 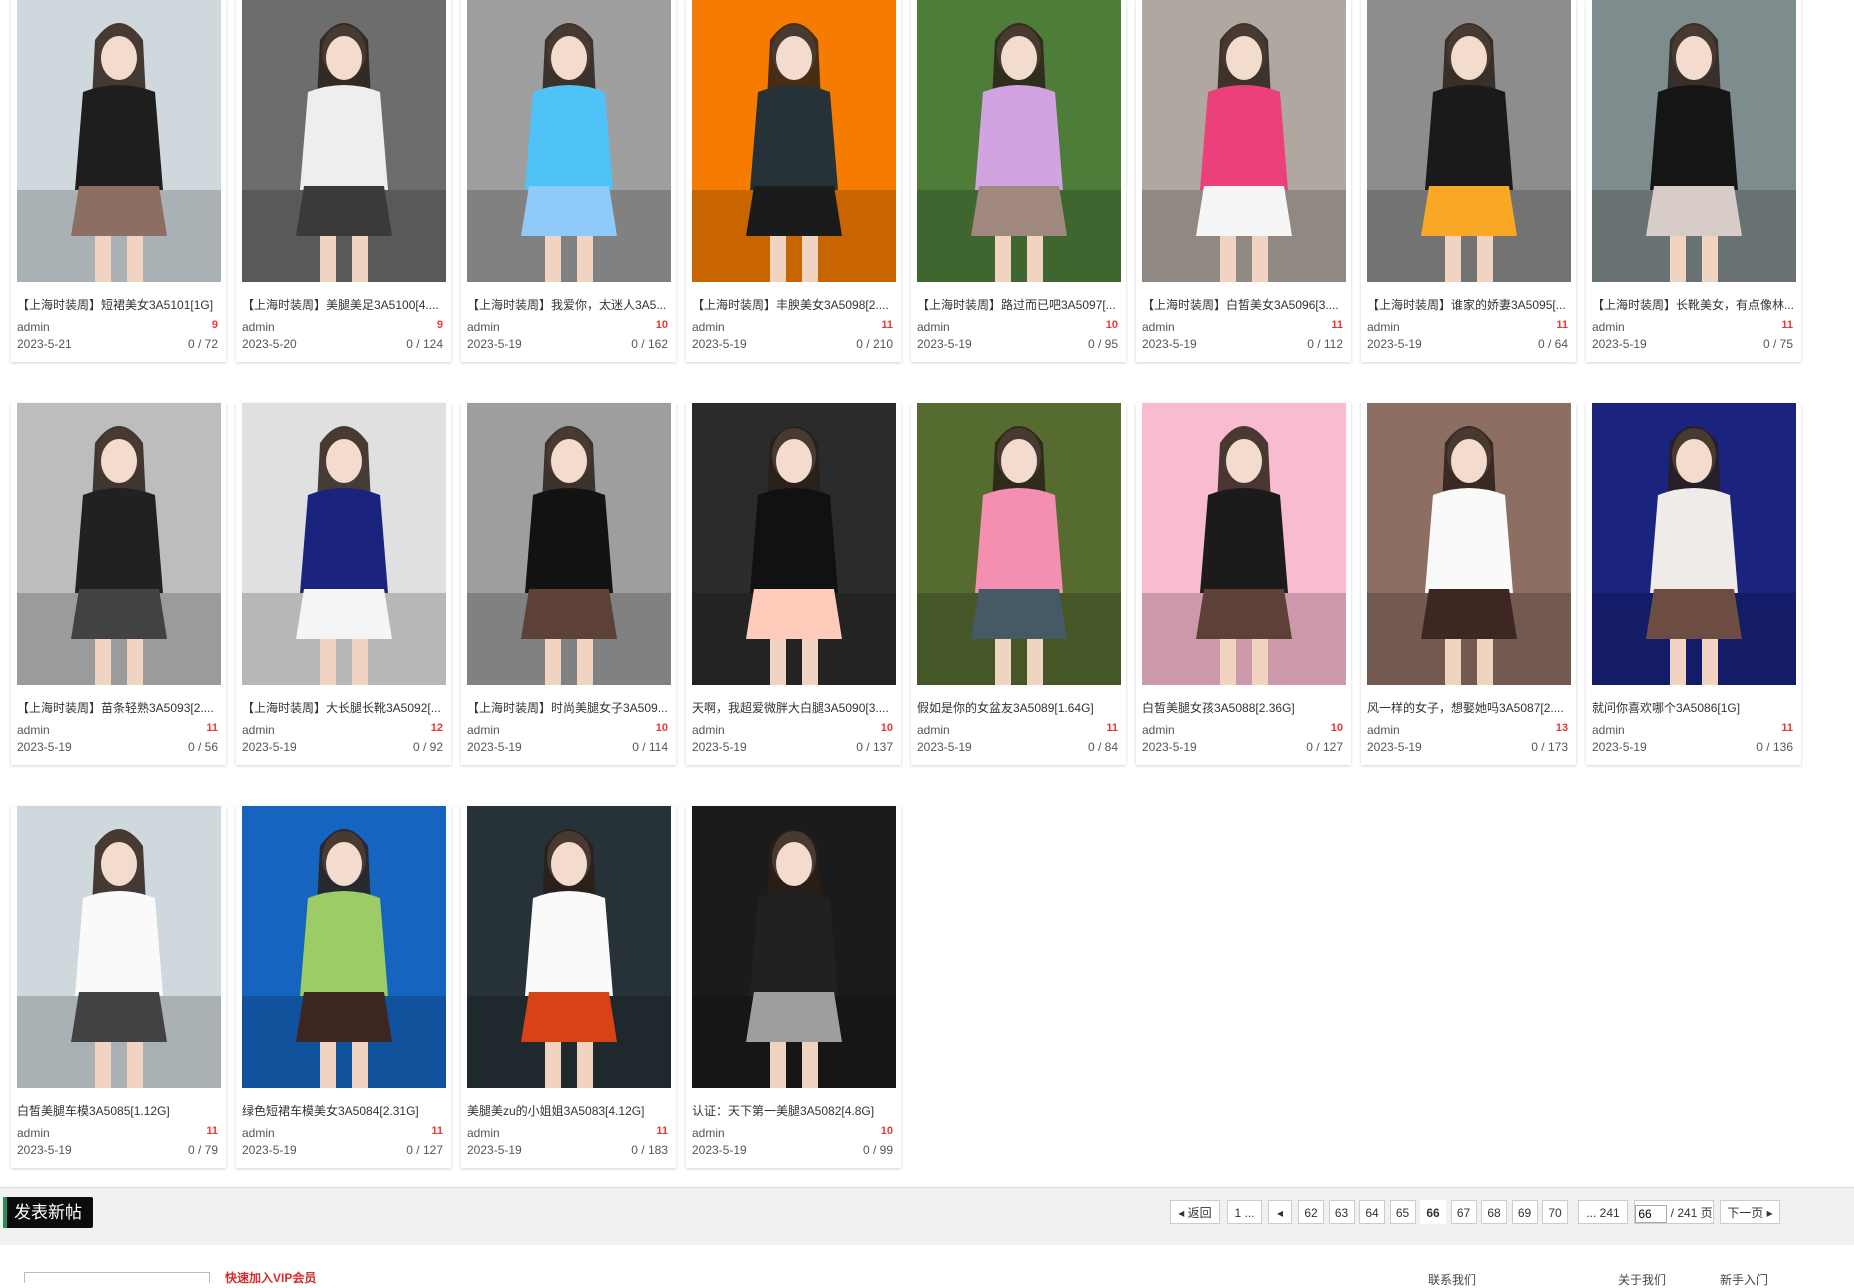 What do you see at coordinates (1694, 707) in the screenshot?
I see `thread-title: 就问你喜欢哪个3A5086[1G]` at bounding box center [1694, 707].